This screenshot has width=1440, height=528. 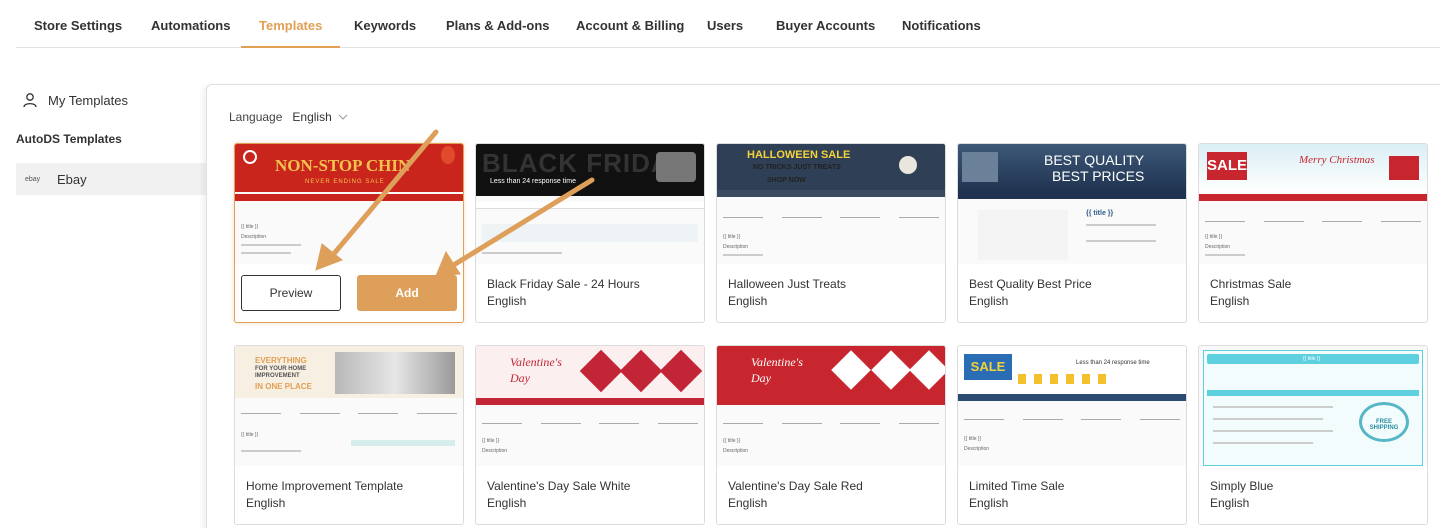 What do you see at coordinates (250, 157) in the screenshot?
I see `search-icon` at bounding box center [250, 157].